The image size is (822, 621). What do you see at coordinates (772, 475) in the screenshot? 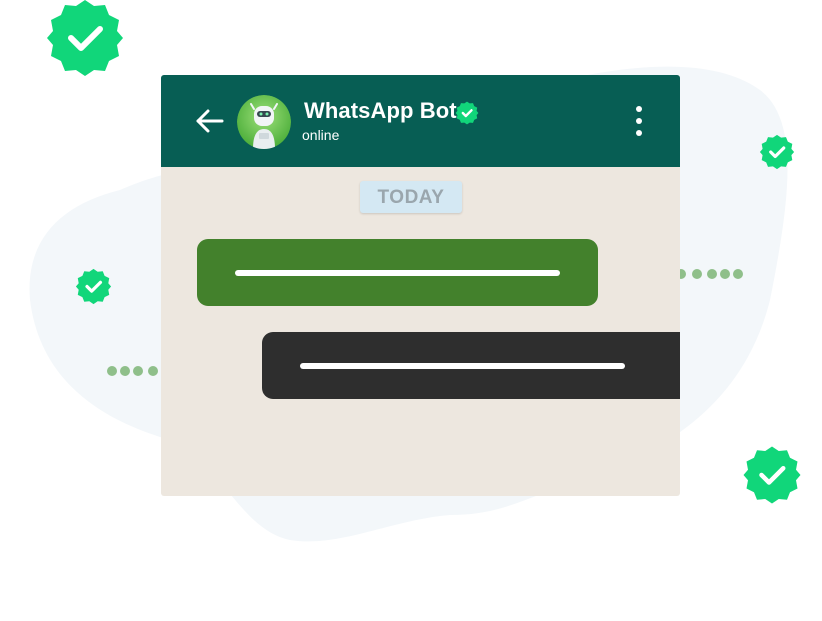
I see `verified-badge-icon-bottomright` at bounding box center [772, 475].